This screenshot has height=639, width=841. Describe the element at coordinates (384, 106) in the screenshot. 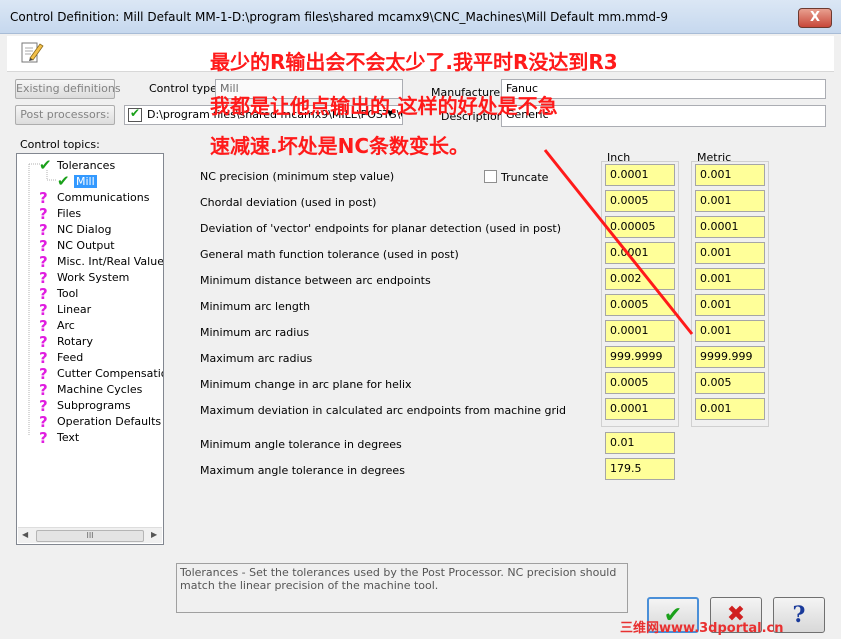

I see `annotation-line-2: 我都是让他点输出的.这样的好处是不急` at that location.